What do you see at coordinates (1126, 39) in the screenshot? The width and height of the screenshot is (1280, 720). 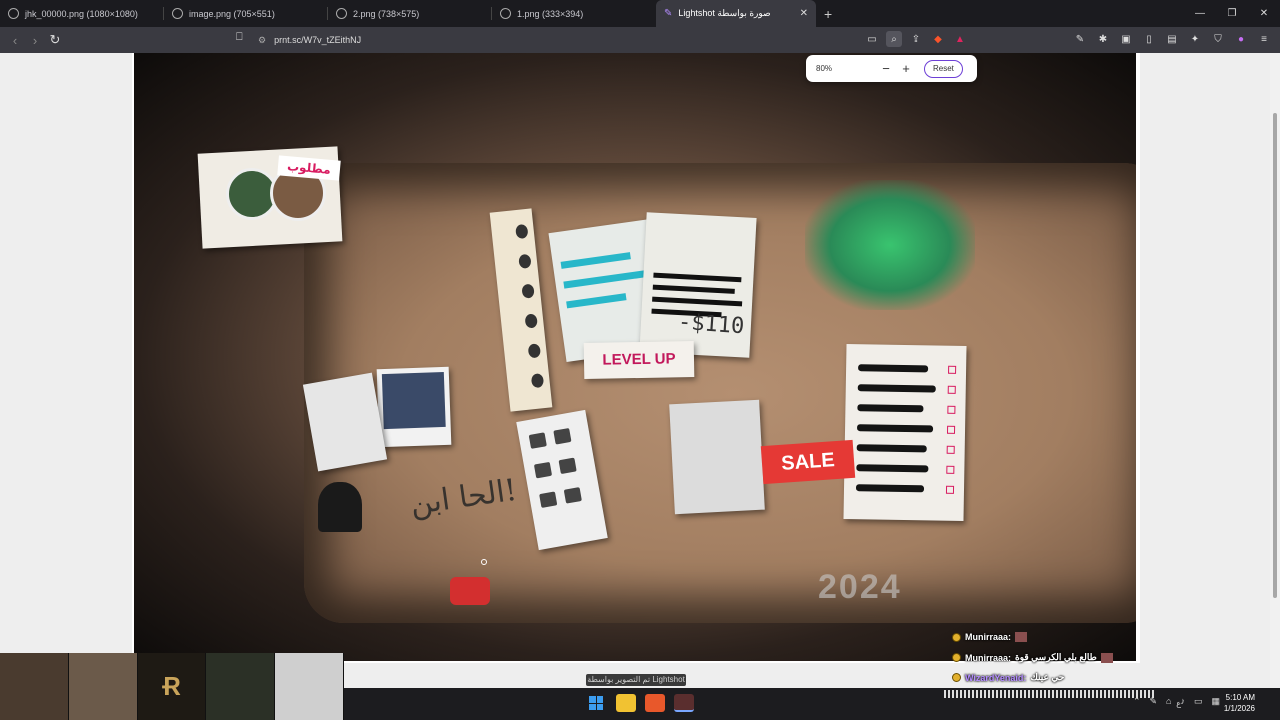 I see `screenshot-icon: ▣` at bounding box center [1126, 39].